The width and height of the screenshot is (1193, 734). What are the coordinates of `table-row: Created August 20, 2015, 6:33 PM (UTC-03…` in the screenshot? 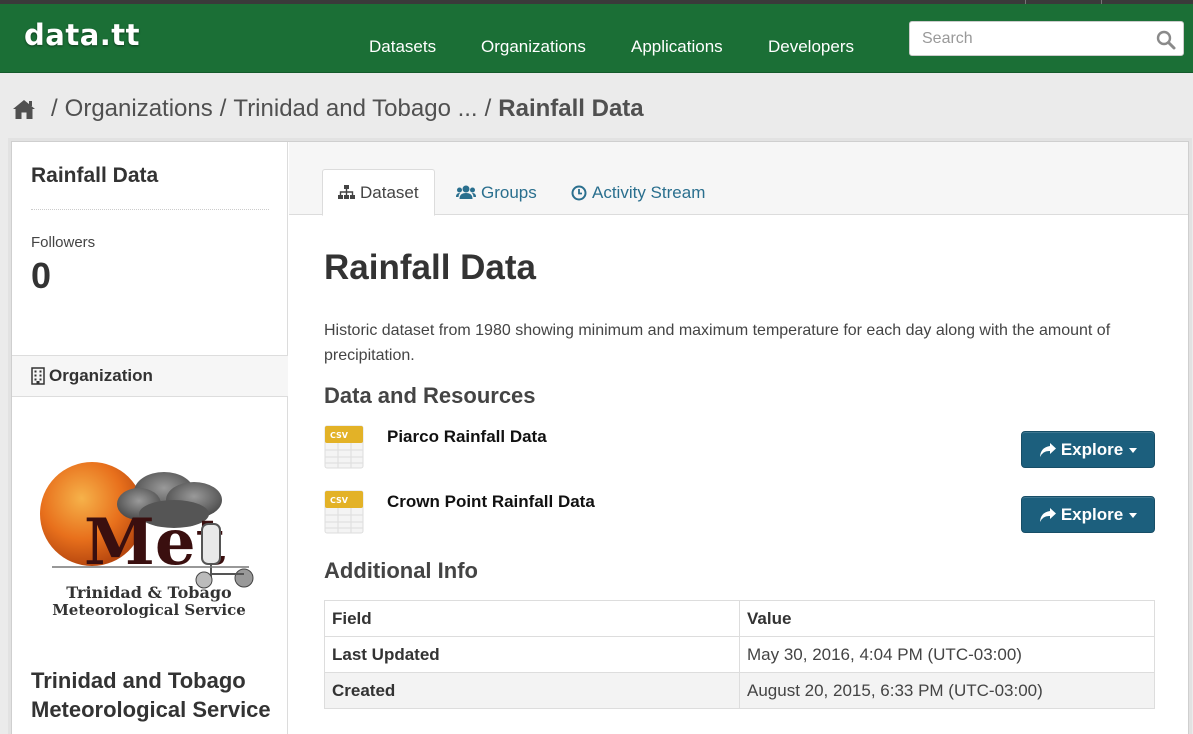 It's located at (739, 690).